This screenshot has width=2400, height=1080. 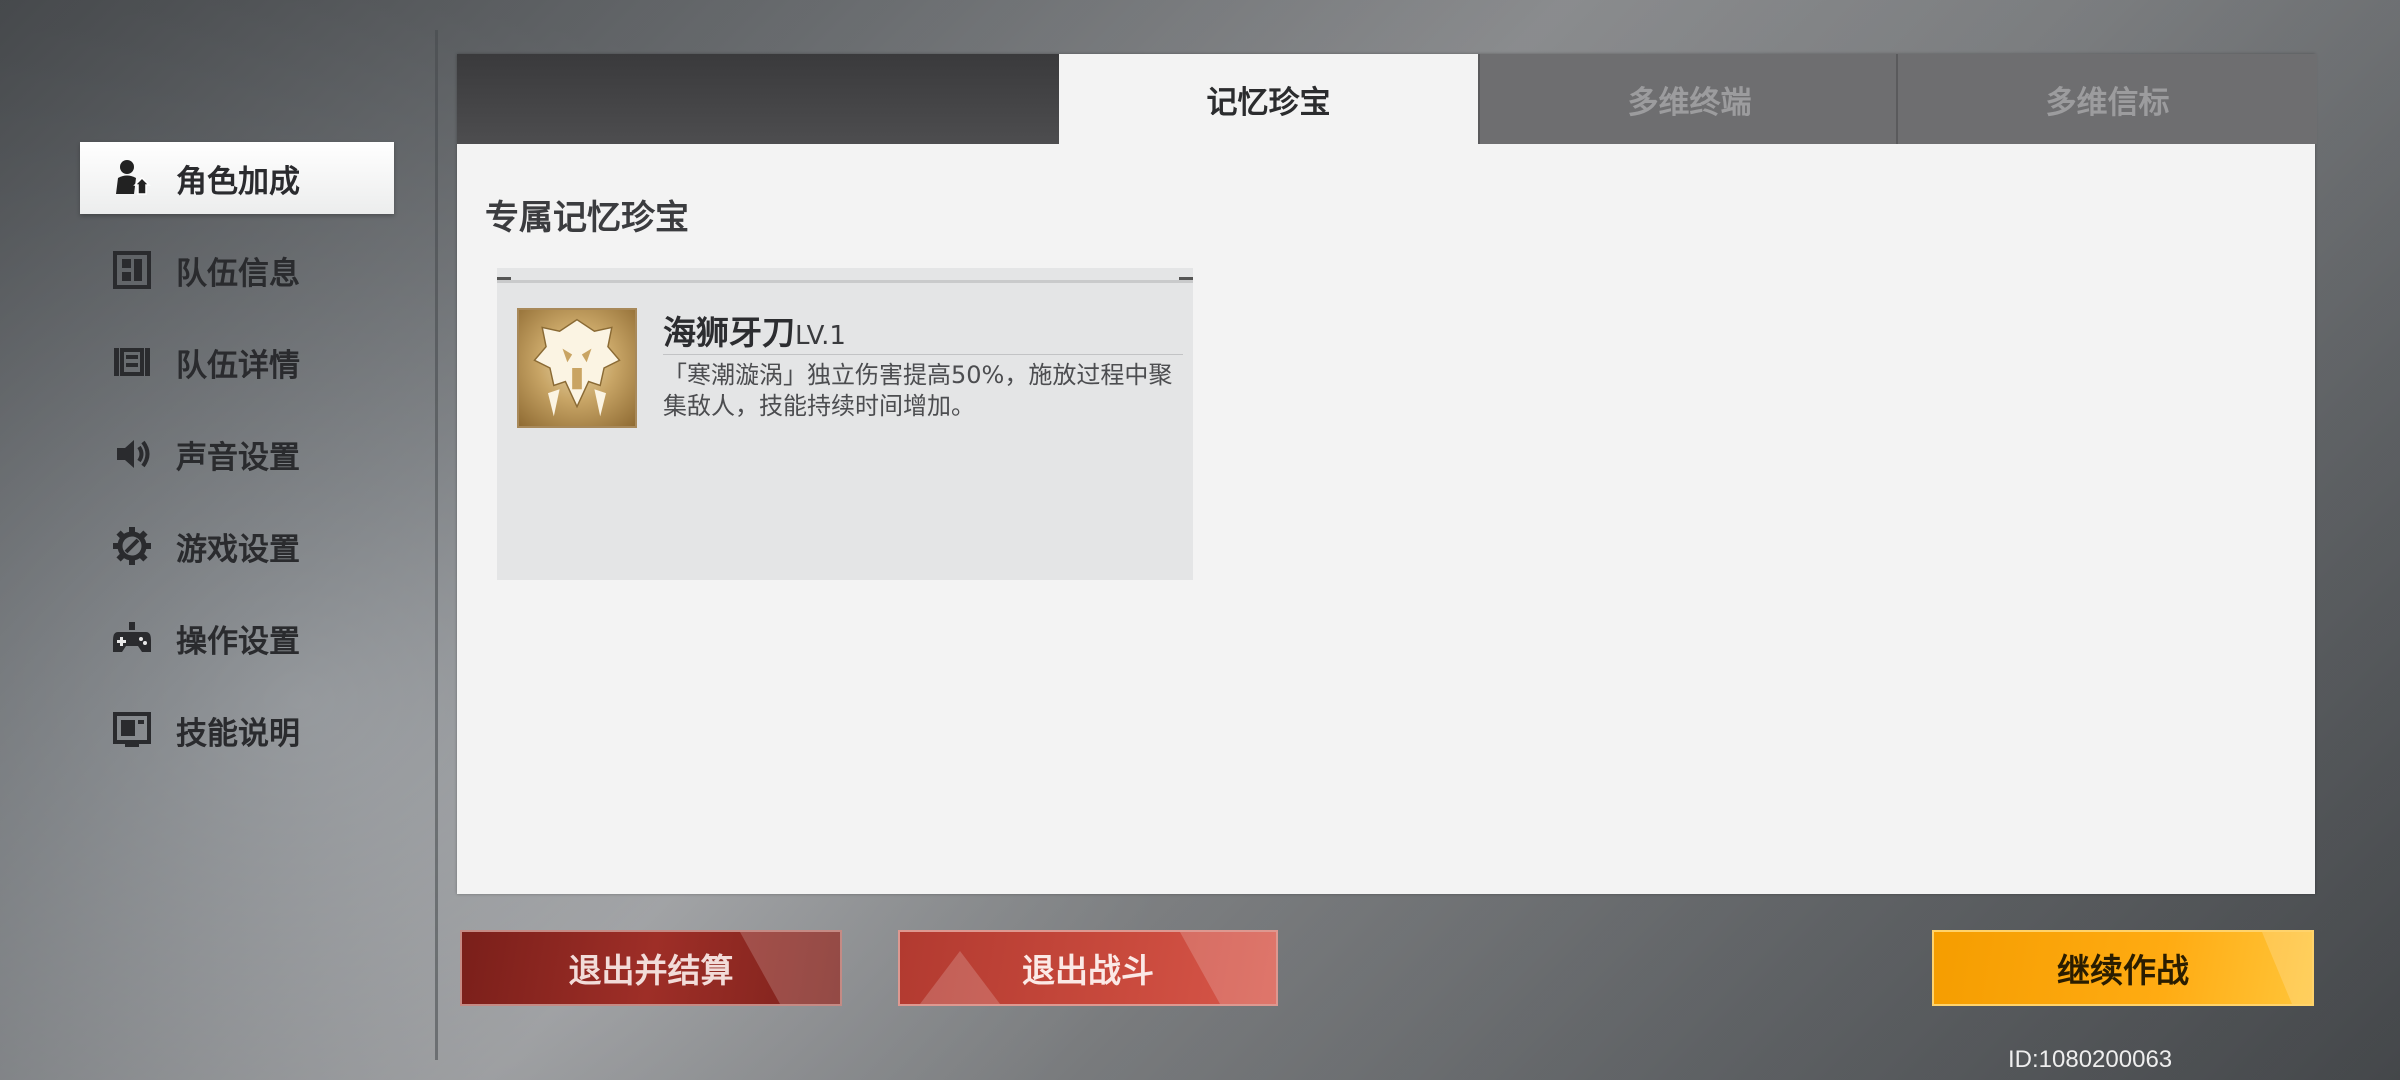 I want to click on team-info-icon, so click(x=132, y=270).